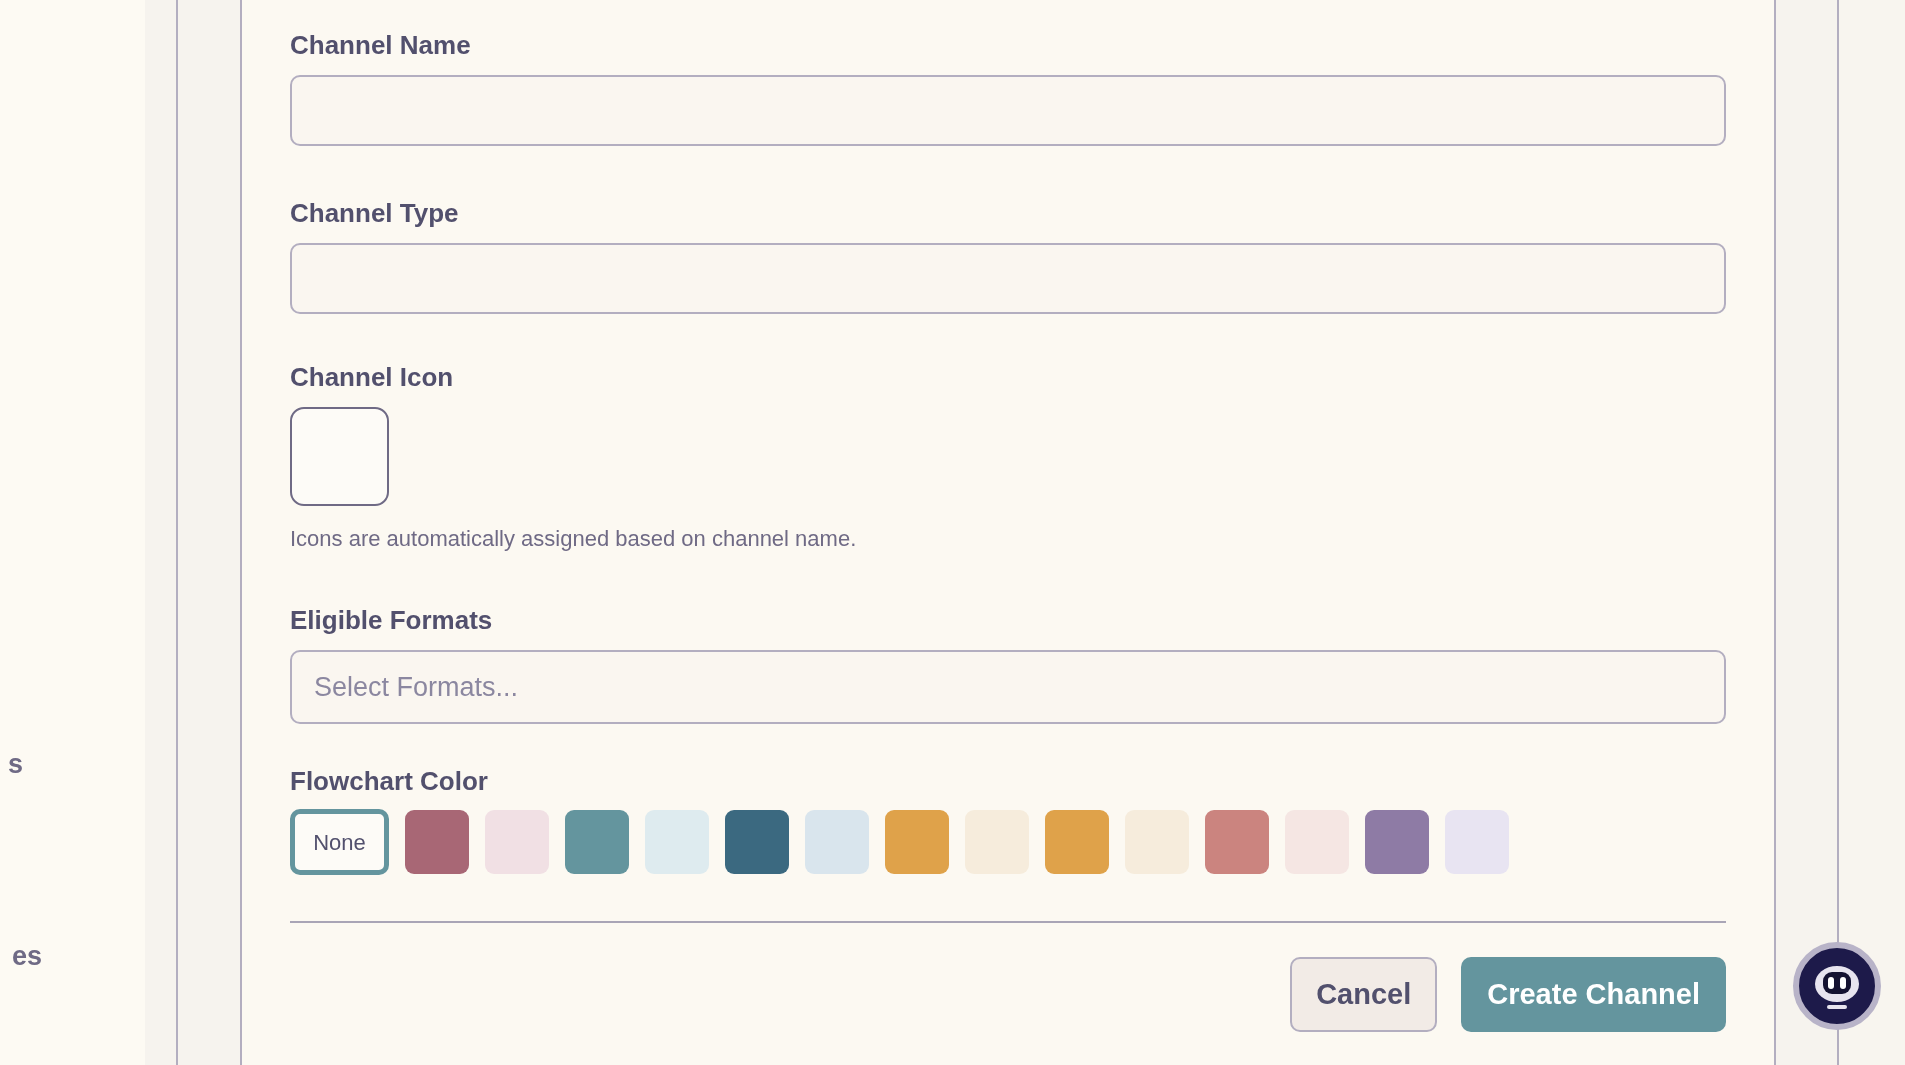 This screenshot has width=1905, height=1065. Describe the element at coordinates (391, 620) in the screenshot. I see `field-label: Eligible Formats` at that location.